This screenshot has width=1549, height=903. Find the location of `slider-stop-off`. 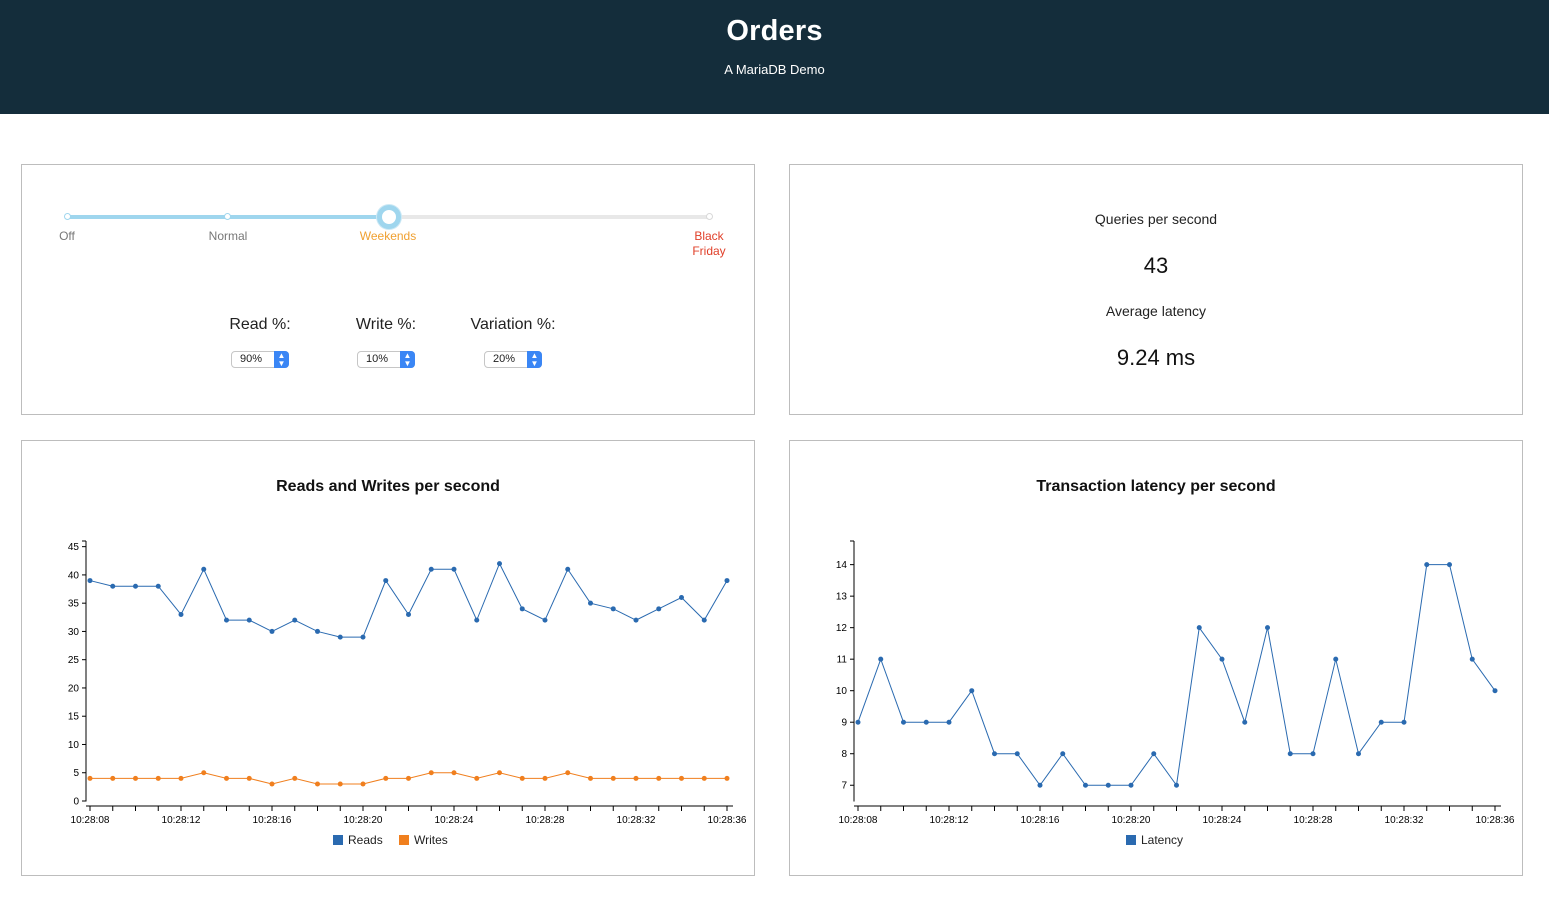

slider-stop-off is located at coordinates (67, 216).